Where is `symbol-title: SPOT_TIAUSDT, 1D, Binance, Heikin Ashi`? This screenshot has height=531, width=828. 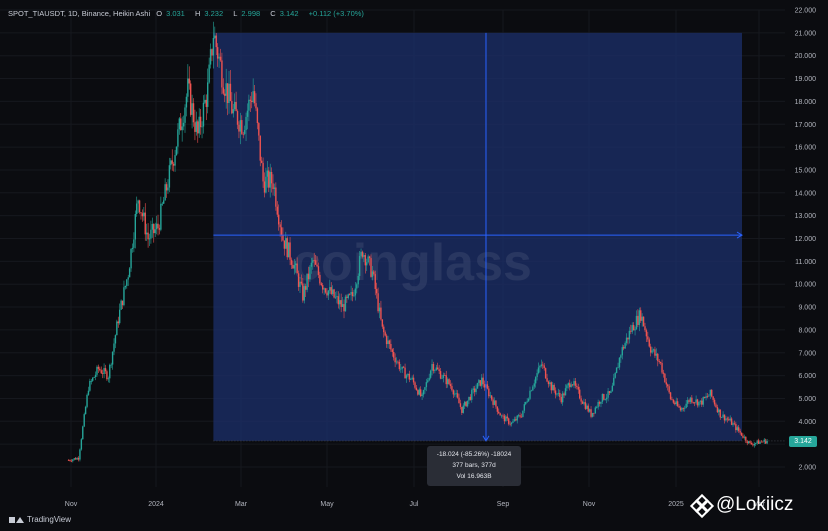
symbol-title: SPOT_TIAUSDT, 1D, Binance, Heikin Ashi is located at coordinates (79, 13).